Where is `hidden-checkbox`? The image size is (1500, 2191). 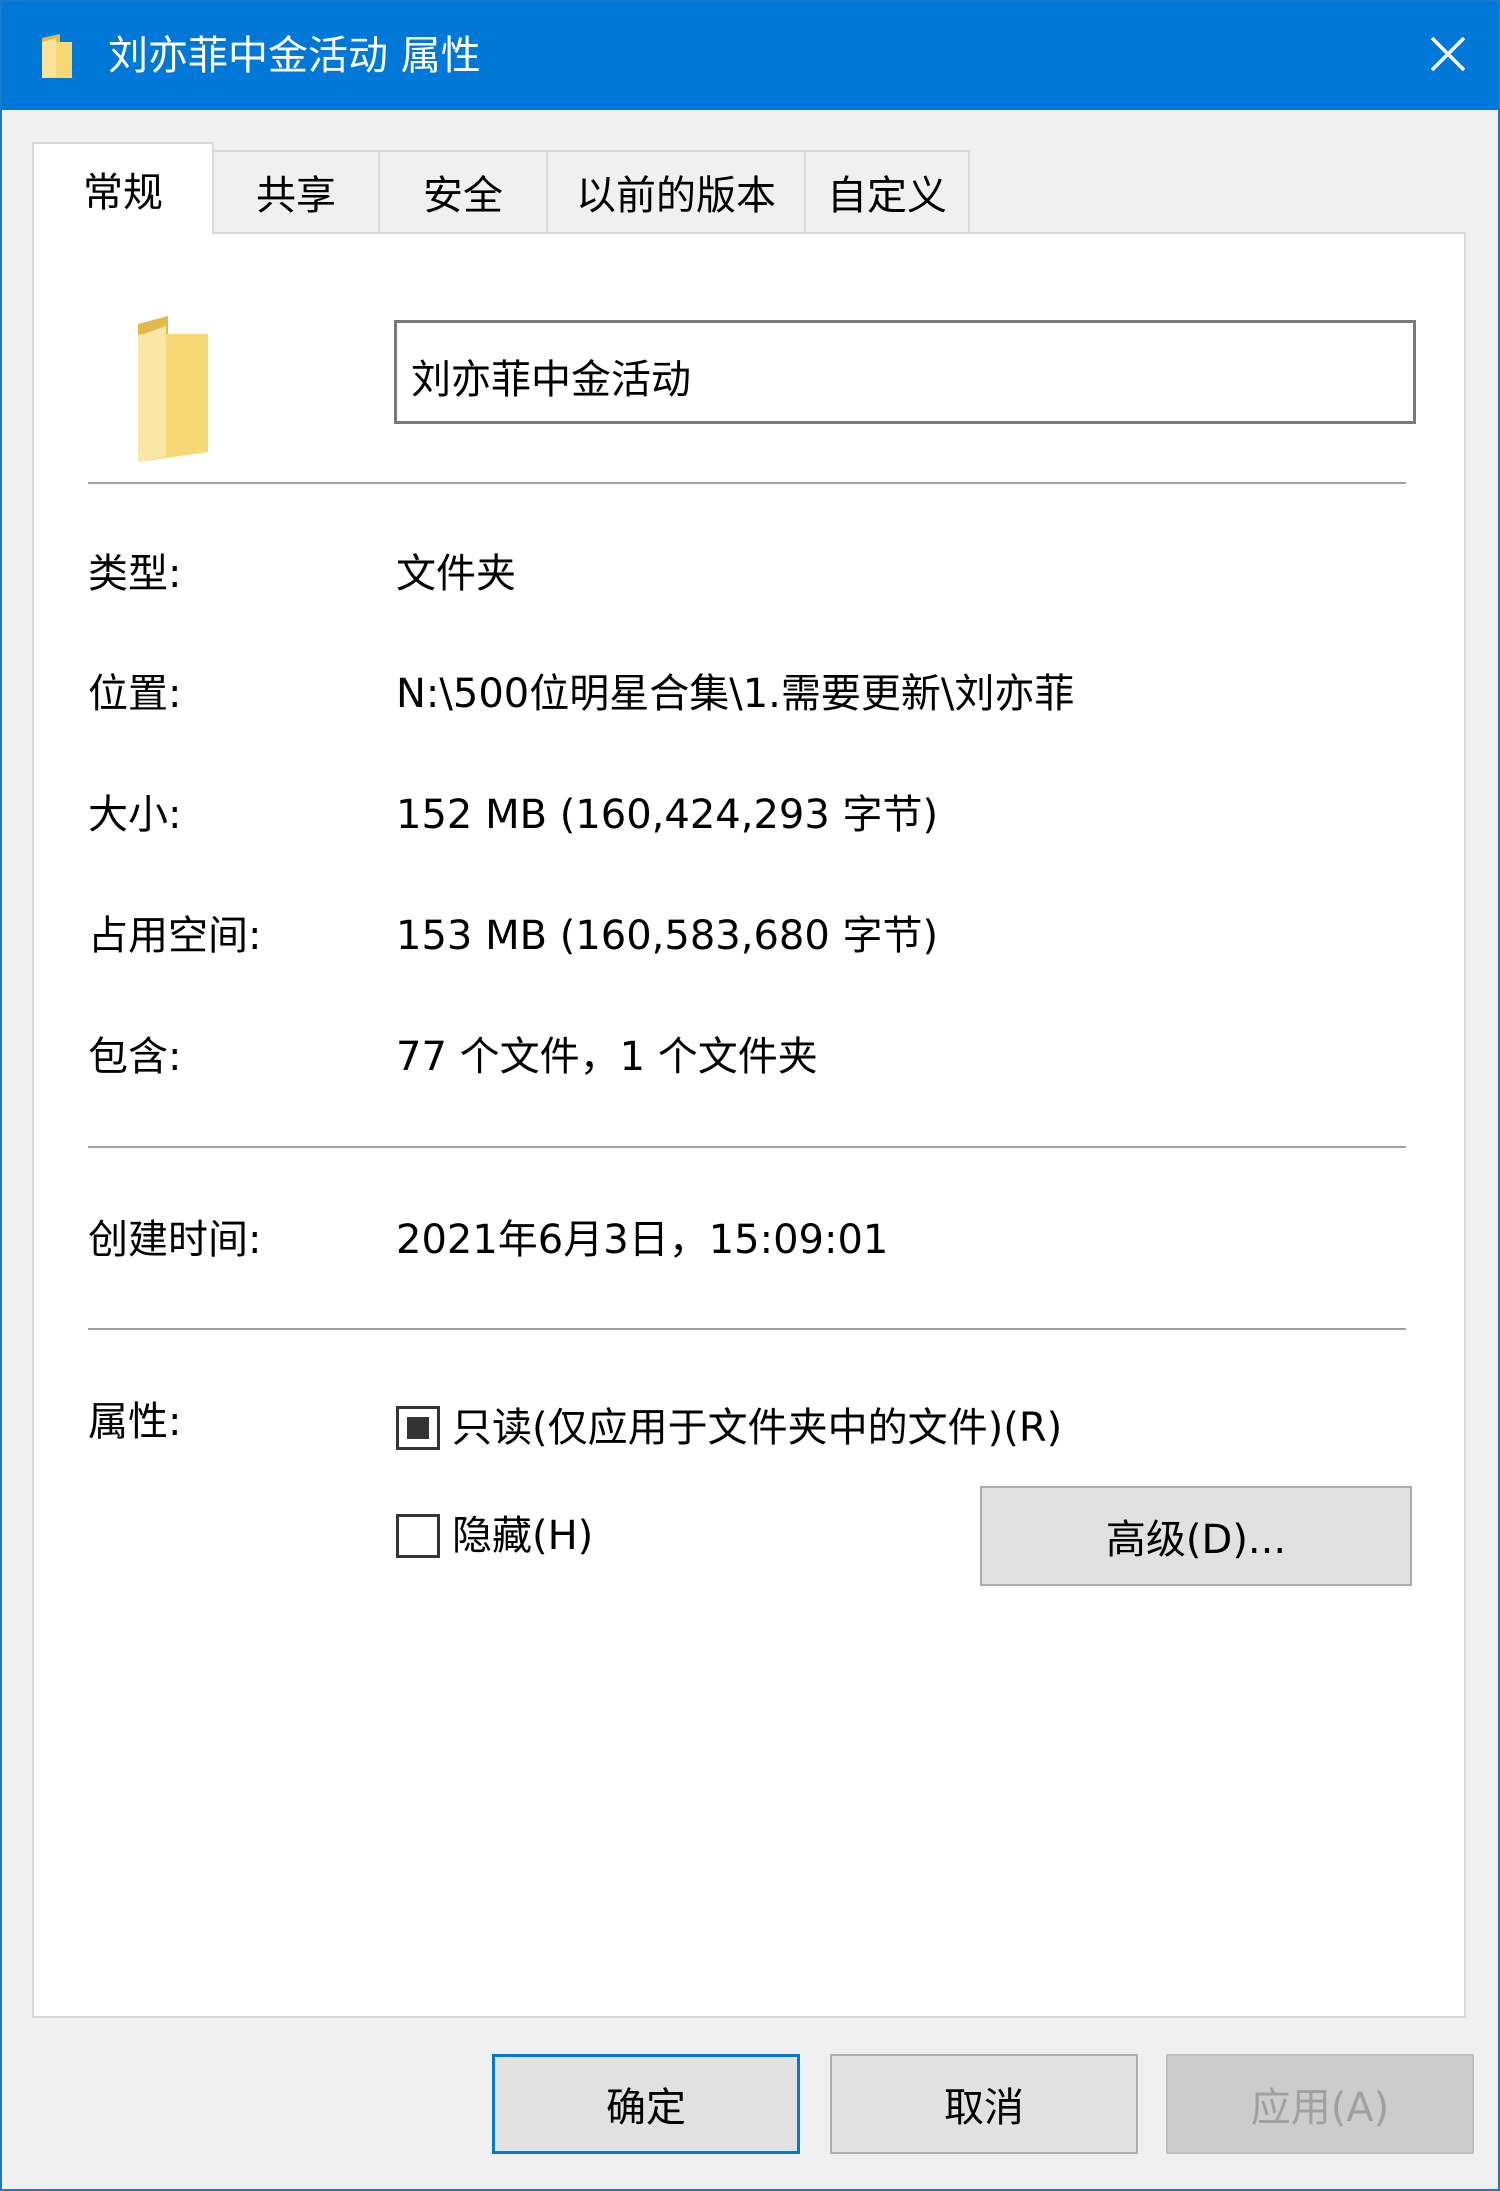
hidden-checkbox is located at coordinates (418, 1536).